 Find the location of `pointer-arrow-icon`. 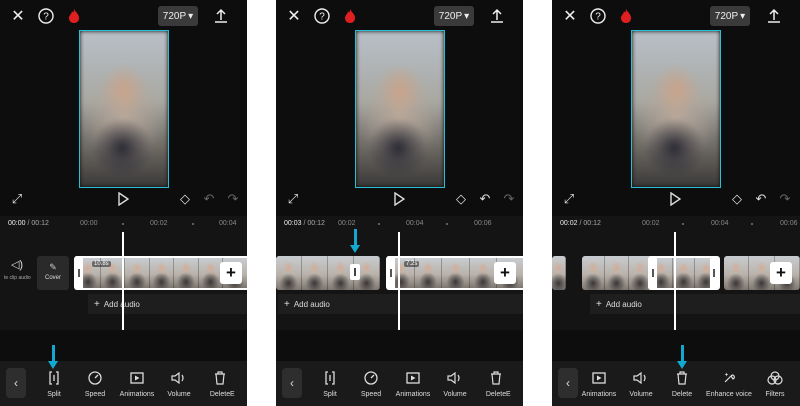

pointer-arrow-icon is located at coordinates (53, 358).